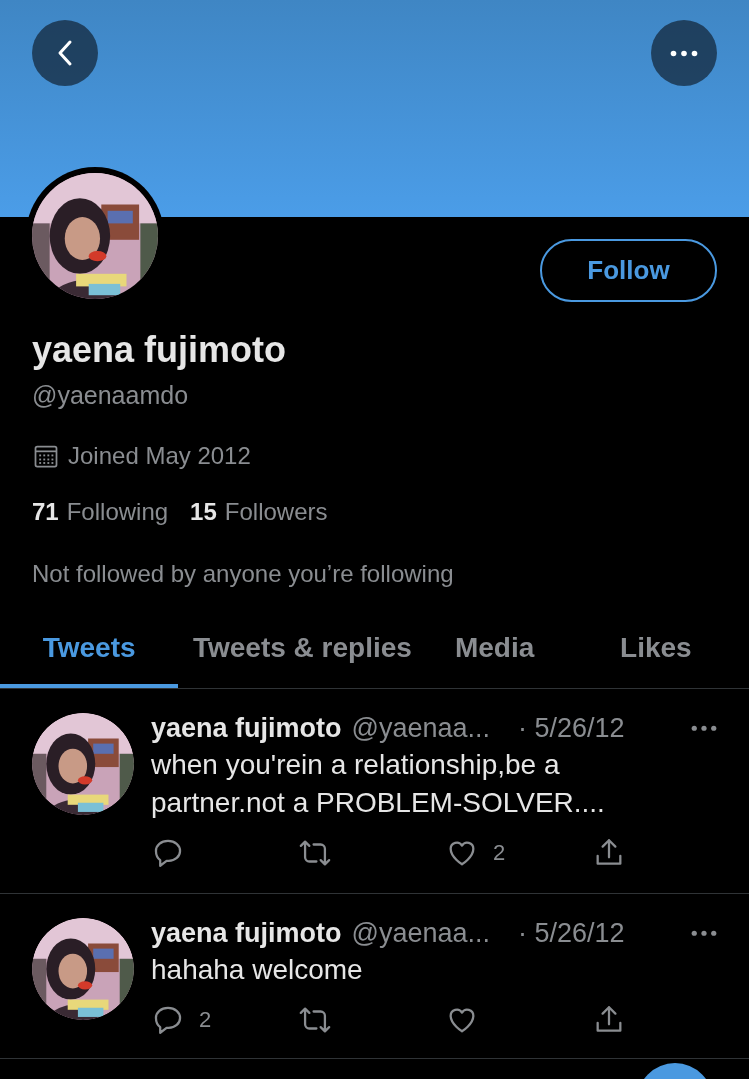 The height and width of the screenshot is (1079, 749). I want to click on profile-name: yaena fujimoto, so click(159, 349).